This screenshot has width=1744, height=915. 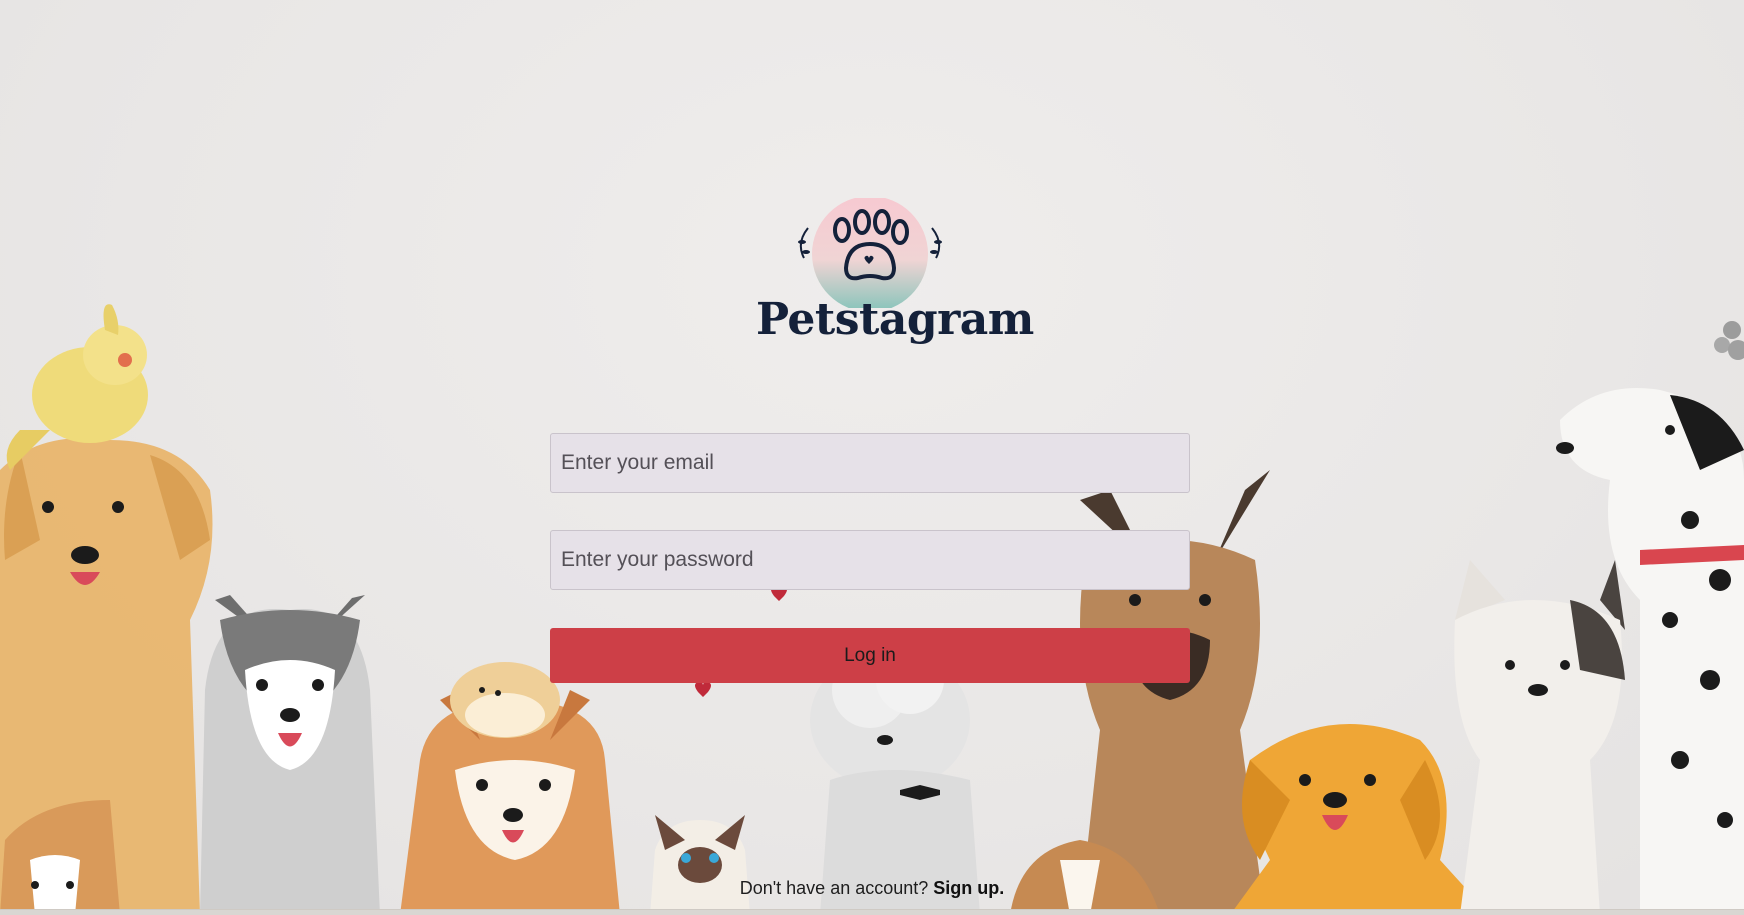 What do you see at coordinates (870, 254) in the screenshot?
I see `paw-icon` at bounding box center [870, 254].